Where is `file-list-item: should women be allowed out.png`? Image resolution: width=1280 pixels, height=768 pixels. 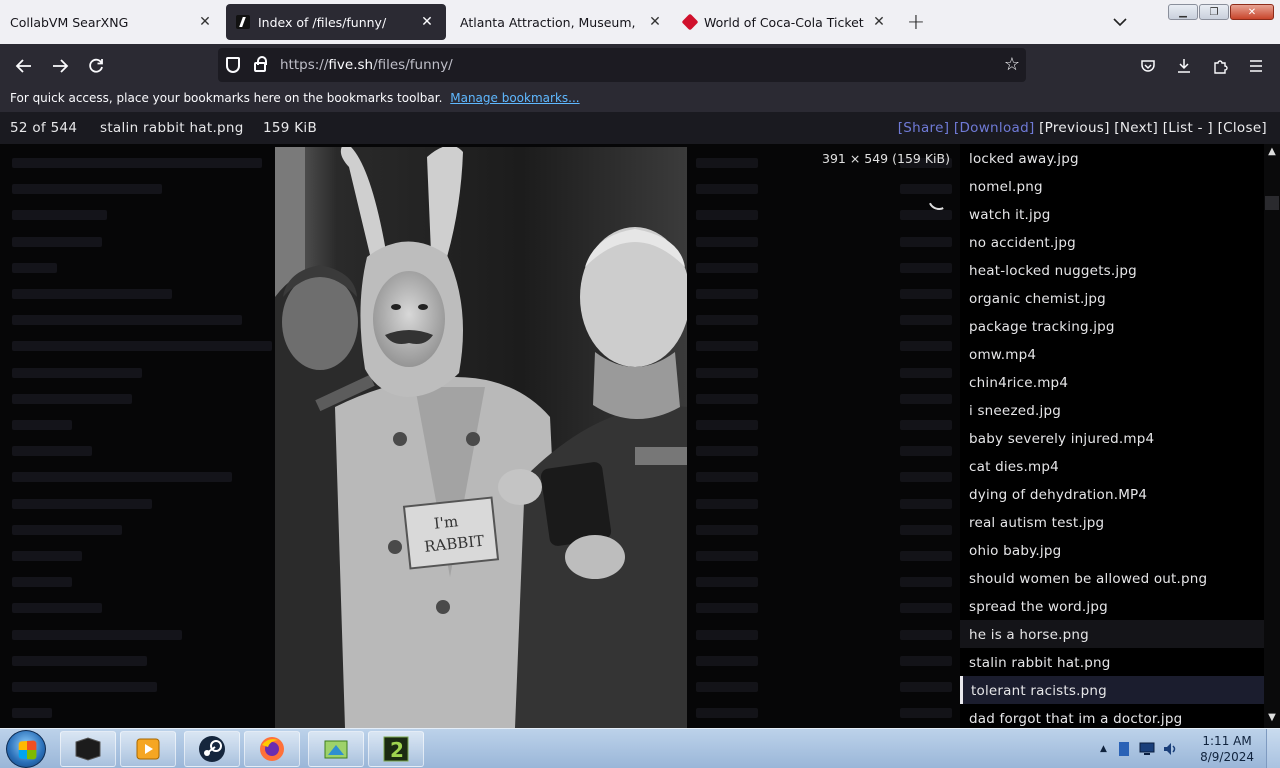 file-list-item: should women be allowed out.png is located at coordinates (1112, 578).